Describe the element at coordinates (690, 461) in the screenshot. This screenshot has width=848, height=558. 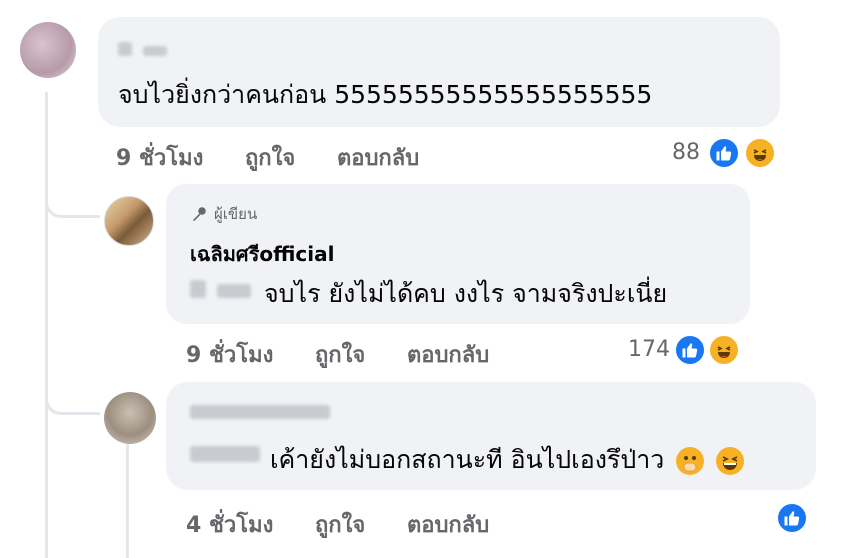
I see `hand-over-mouth-emoji-icon` at that location.